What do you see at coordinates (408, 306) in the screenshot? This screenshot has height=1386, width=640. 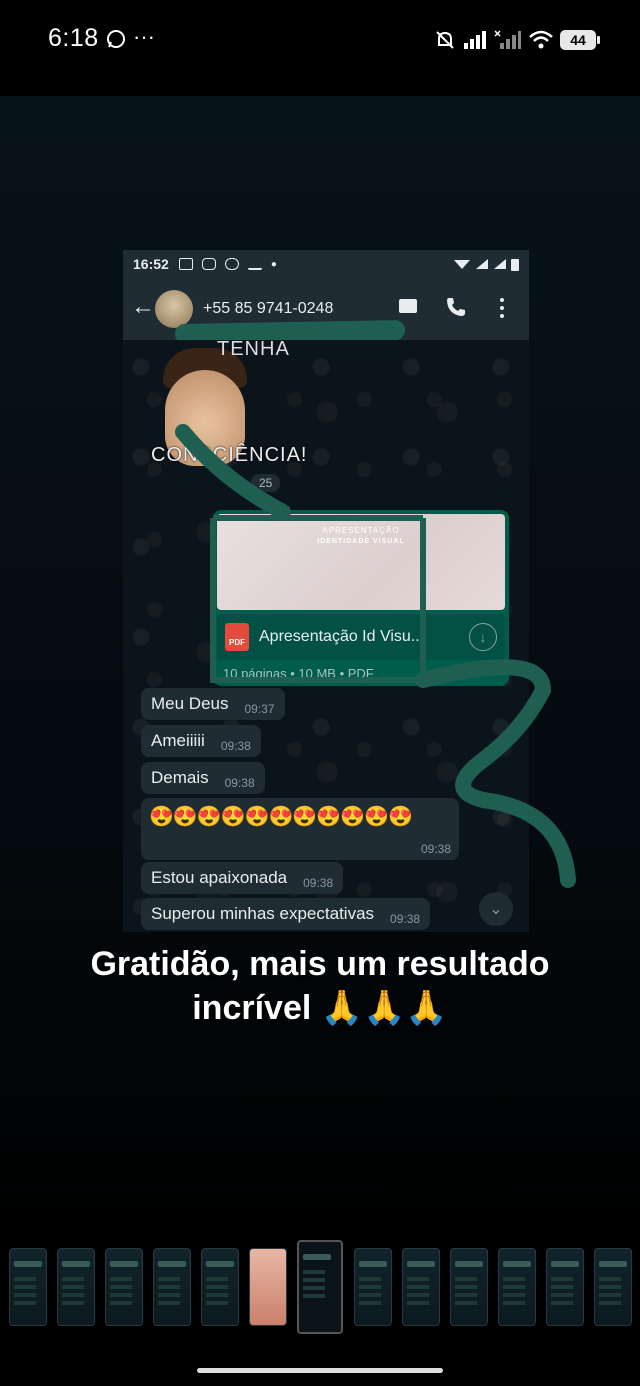 I see `video-call-icon` at bounding box center [408, 306].